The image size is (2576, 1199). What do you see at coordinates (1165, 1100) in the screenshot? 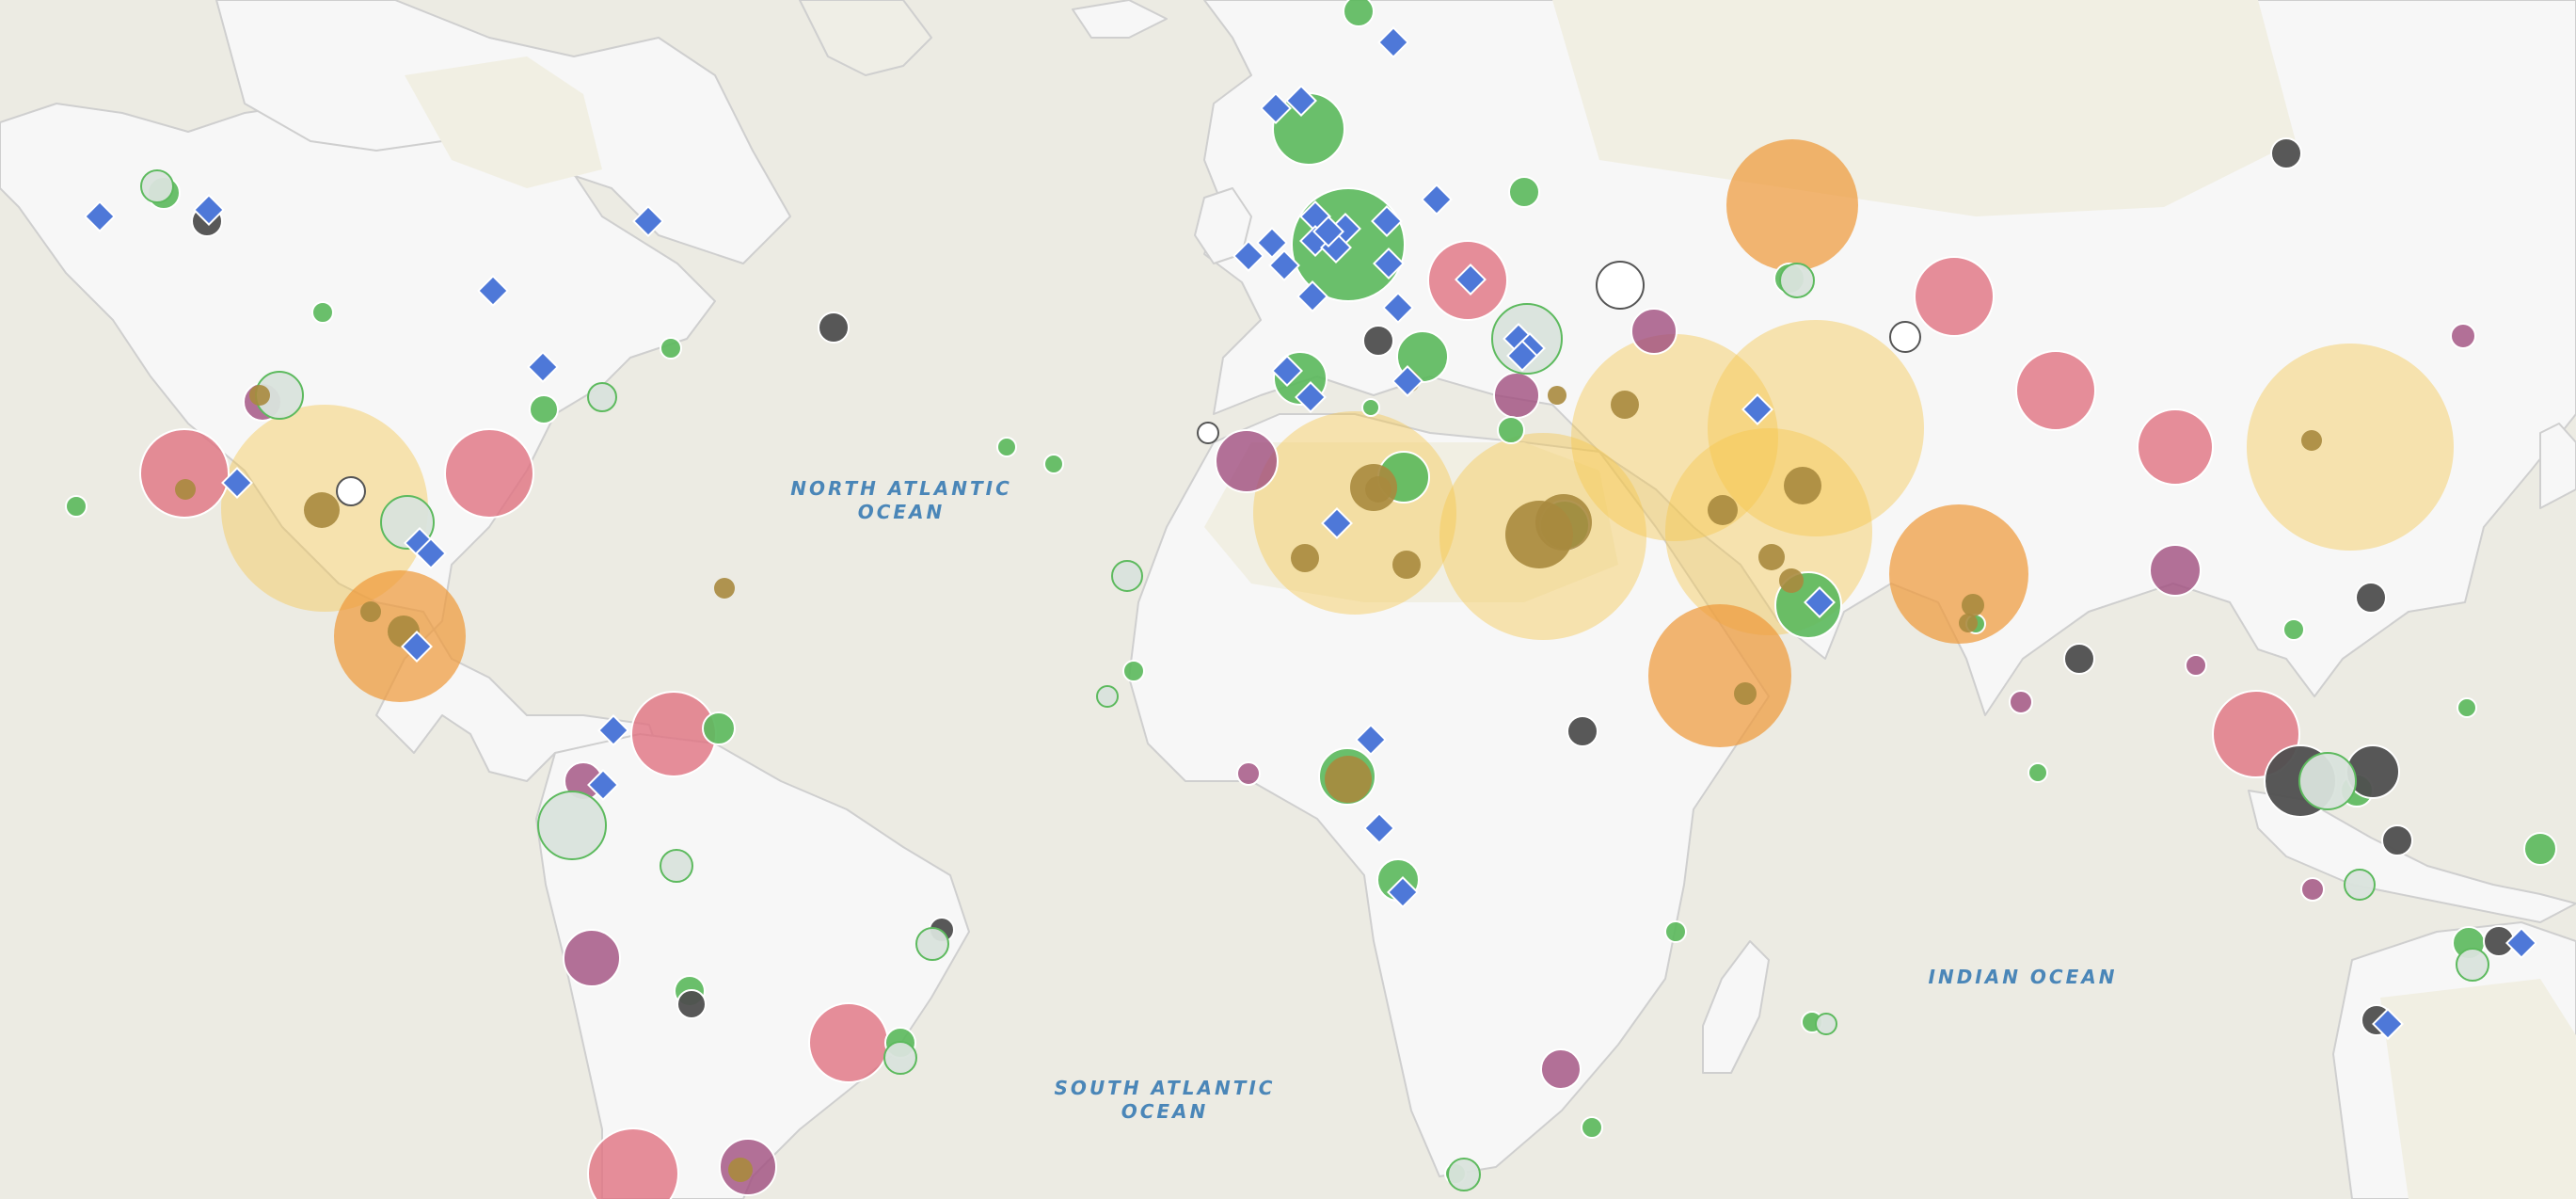
I see `ocean-label-south-atlantic: SOUTH ATLANTIC OCEAN` at bounding box center [1165, 1100].